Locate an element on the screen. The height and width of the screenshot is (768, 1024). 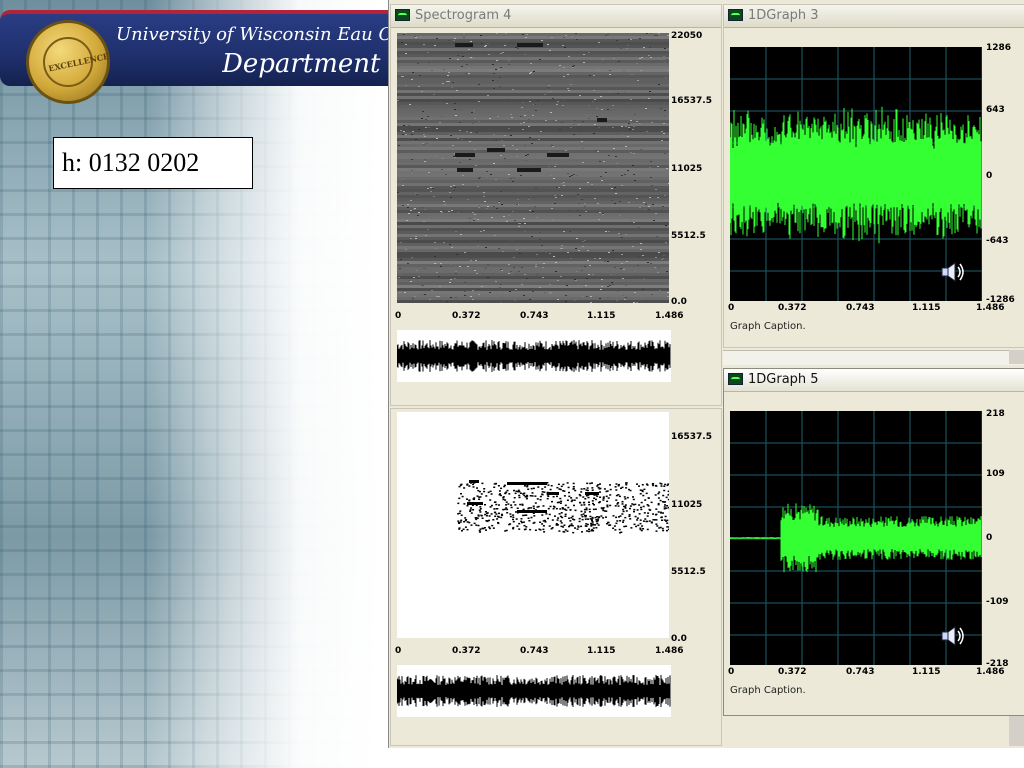
y-tick: 1286 is located at coordinates (998, 48).